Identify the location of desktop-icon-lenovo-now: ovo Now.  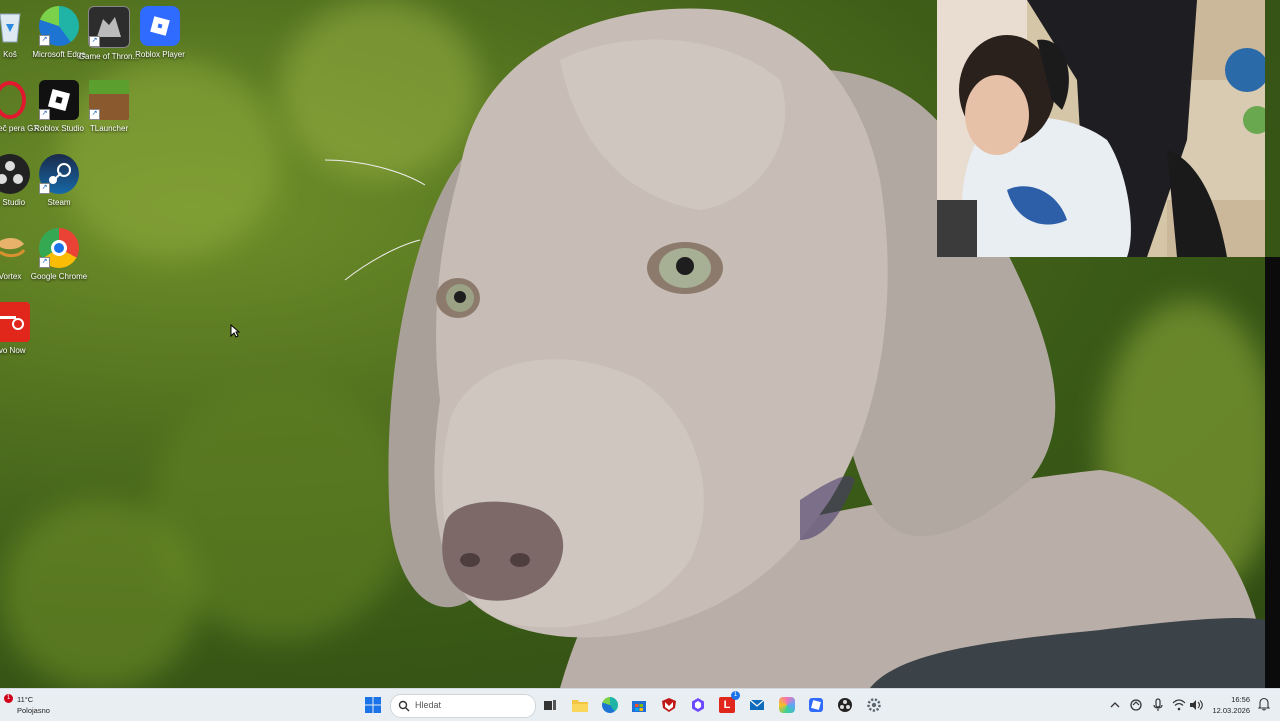
(21, 329).